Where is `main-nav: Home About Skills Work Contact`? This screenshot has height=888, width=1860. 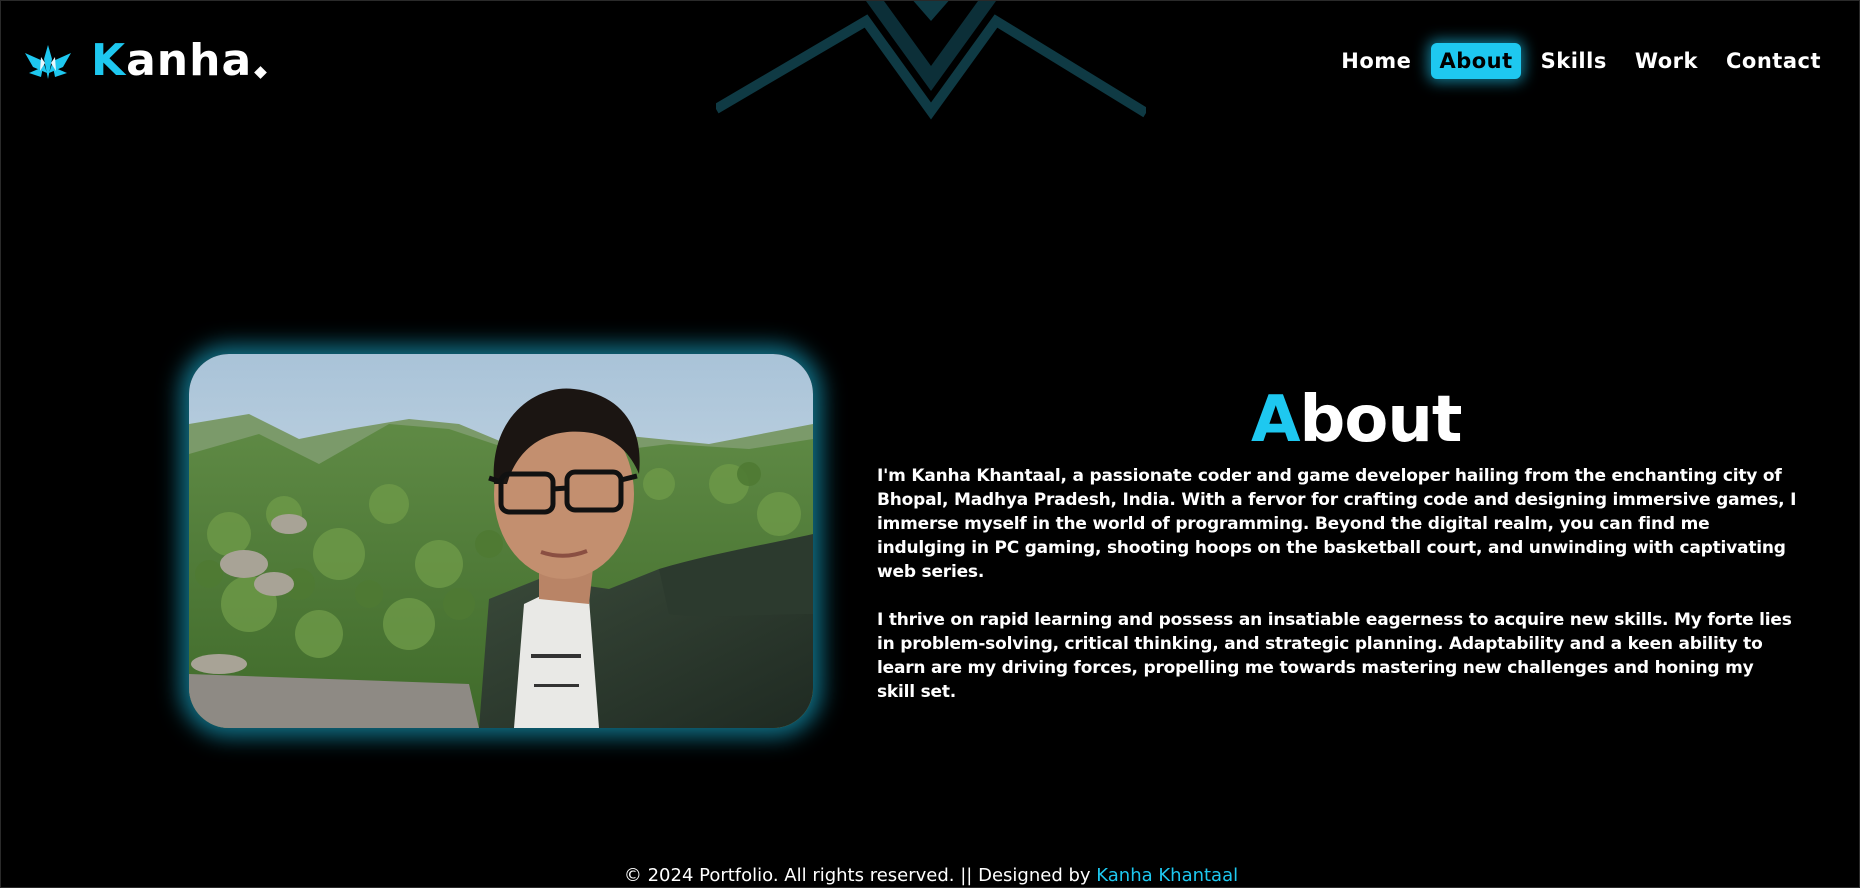 main-nav: Home About Skills Work Contact is located at coordinates (1581, 61).